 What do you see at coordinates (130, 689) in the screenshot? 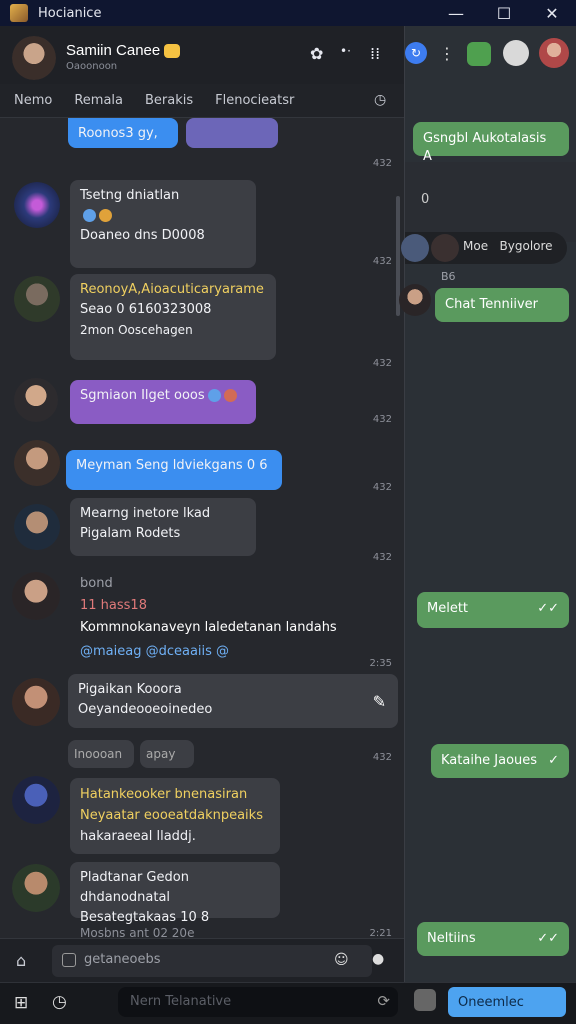
I see `message-text: Pigaikan Kooora` at bounding box center [130, 689].